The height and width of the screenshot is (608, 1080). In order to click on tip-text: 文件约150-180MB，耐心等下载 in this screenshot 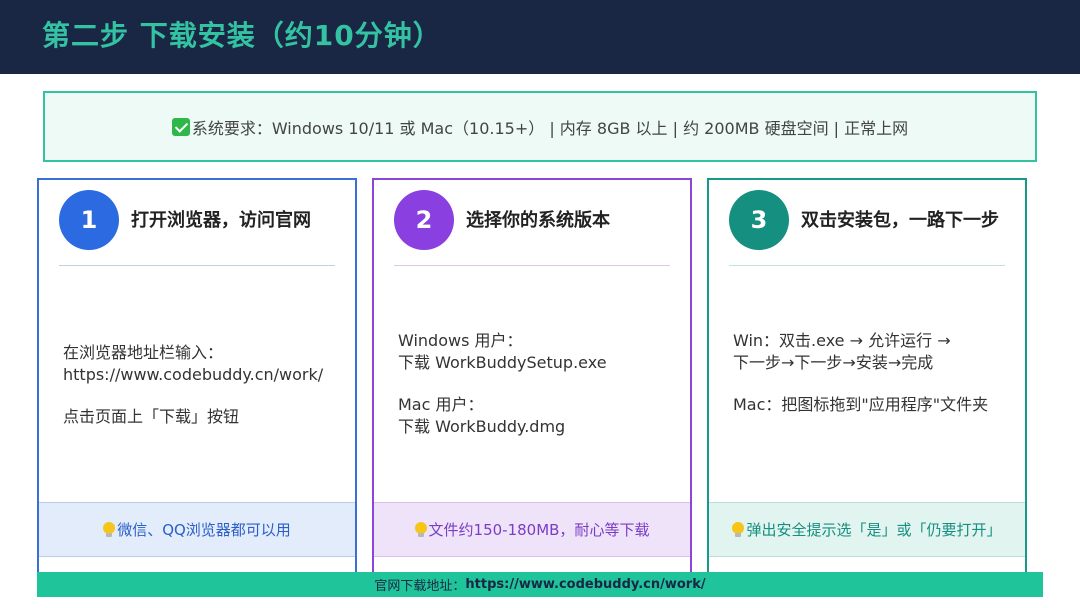, I will do `click(539, 530)`.